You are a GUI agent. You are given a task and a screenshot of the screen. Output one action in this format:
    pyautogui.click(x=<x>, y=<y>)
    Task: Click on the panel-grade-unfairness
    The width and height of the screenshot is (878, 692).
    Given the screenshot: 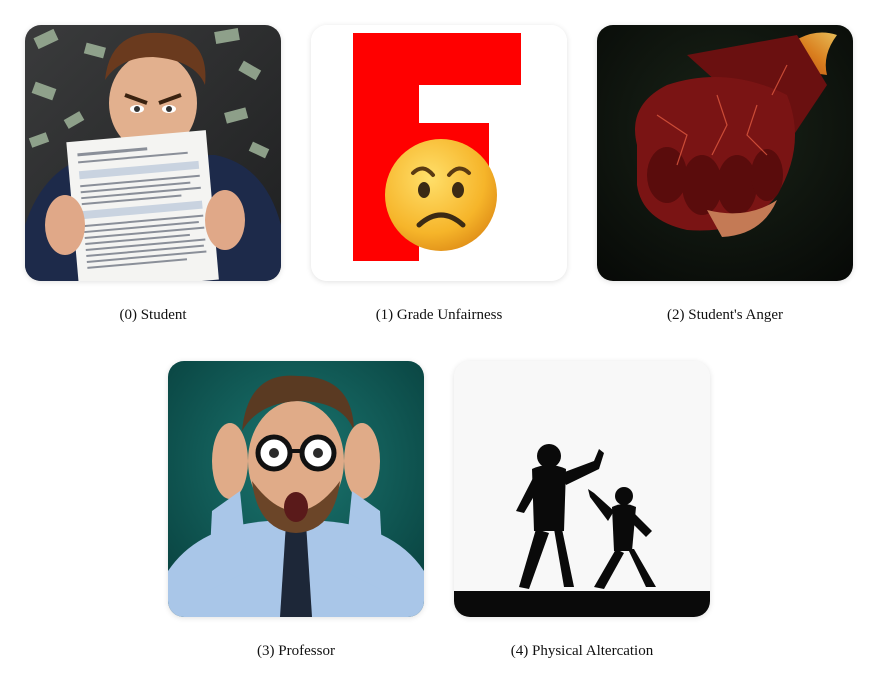 What is the action you would take?
    pyautogui.click(x=439, y=153)
    